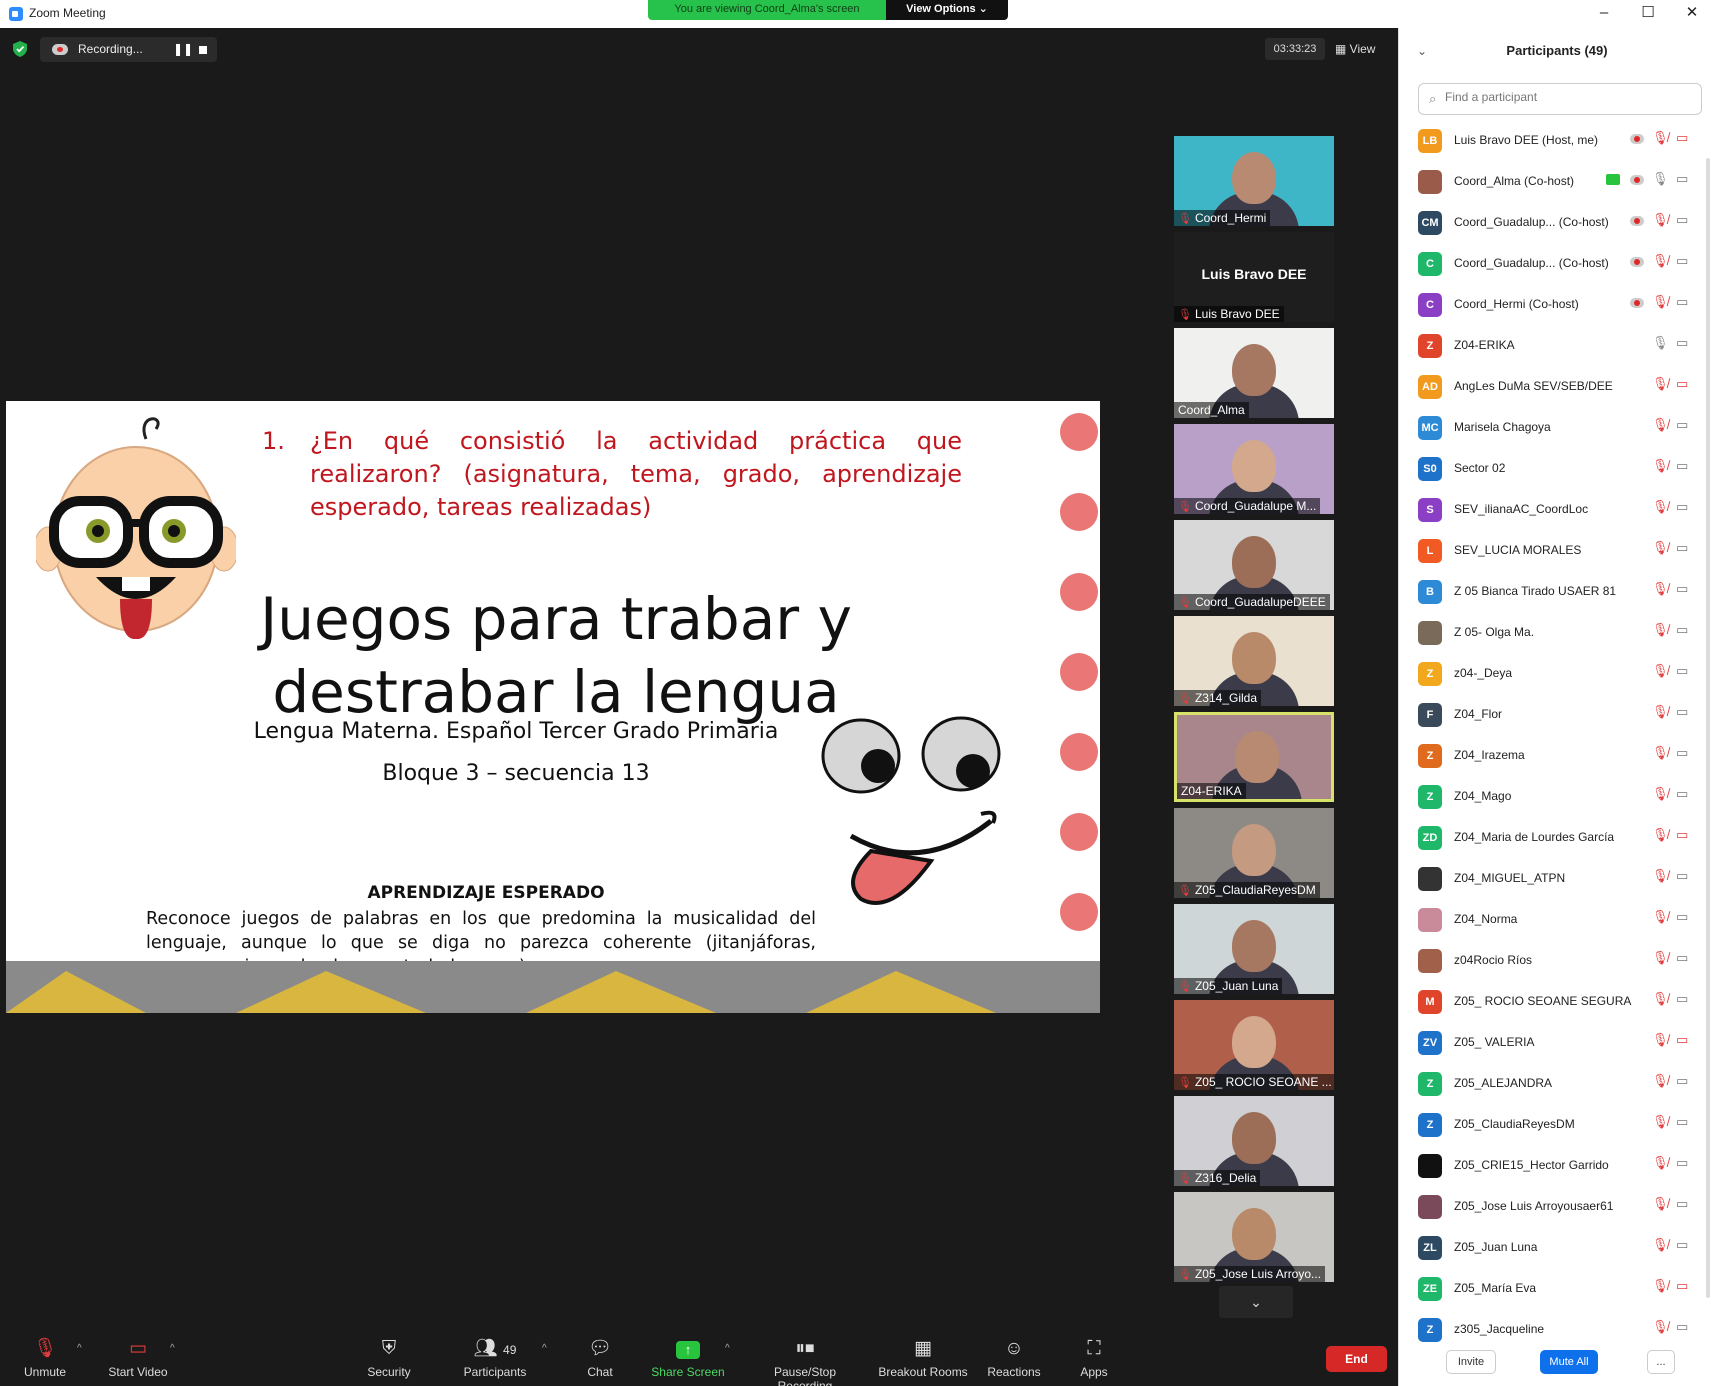 The height and width of the screenshot is (1386, 1714). Describe the element at coordinates (1556, 1165) in the screenshot. I see `participant-row: Z05_CRIE15_Hector Garrido 🎙︎̸ ▭` at that location.